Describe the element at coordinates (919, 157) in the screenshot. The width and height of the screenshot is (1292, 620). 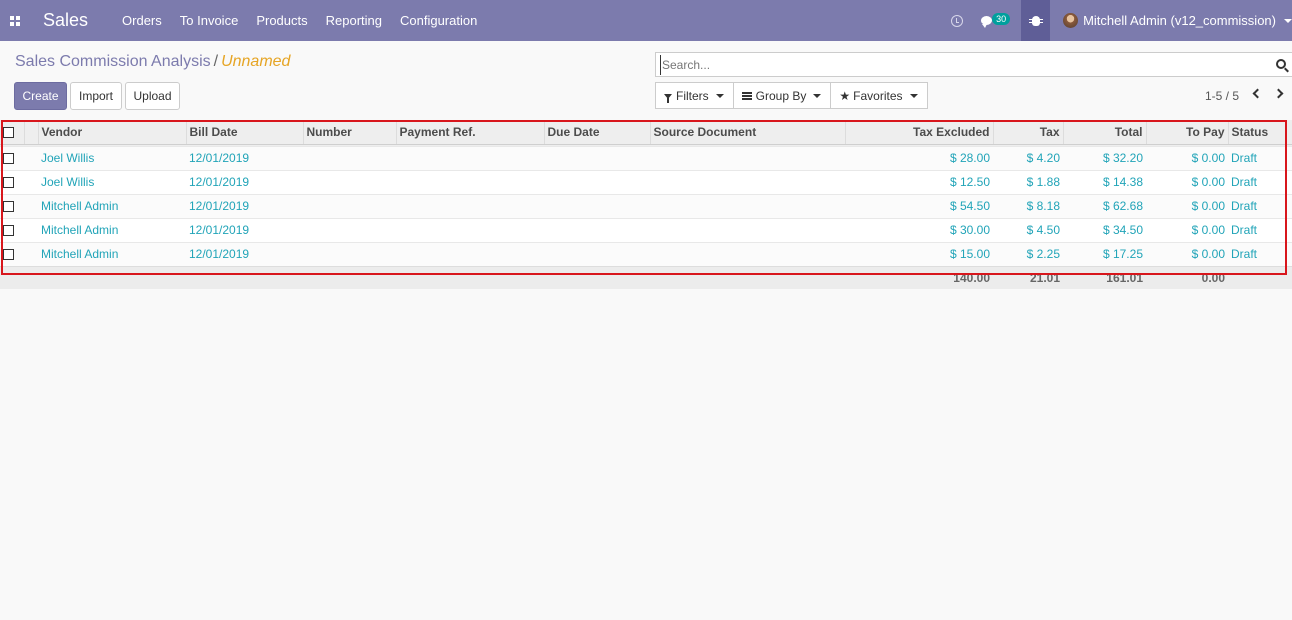
I see `cell-tax-excluded: $ 28.00` at that location.